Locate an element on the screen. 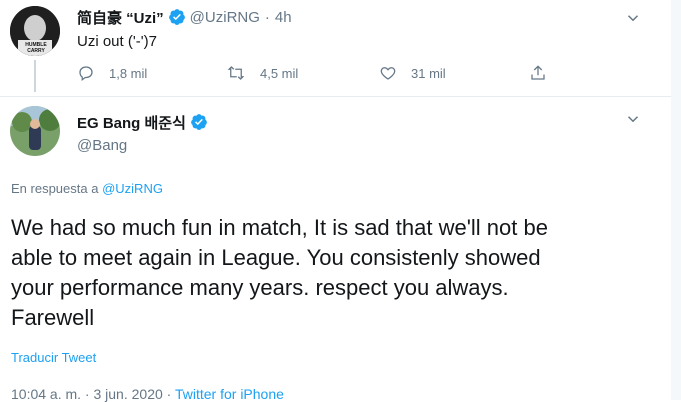 Image resolution: width=681 pixels, height=402 pixels. retweet-button: 4,5 mil is located at coordinates (262, 73).